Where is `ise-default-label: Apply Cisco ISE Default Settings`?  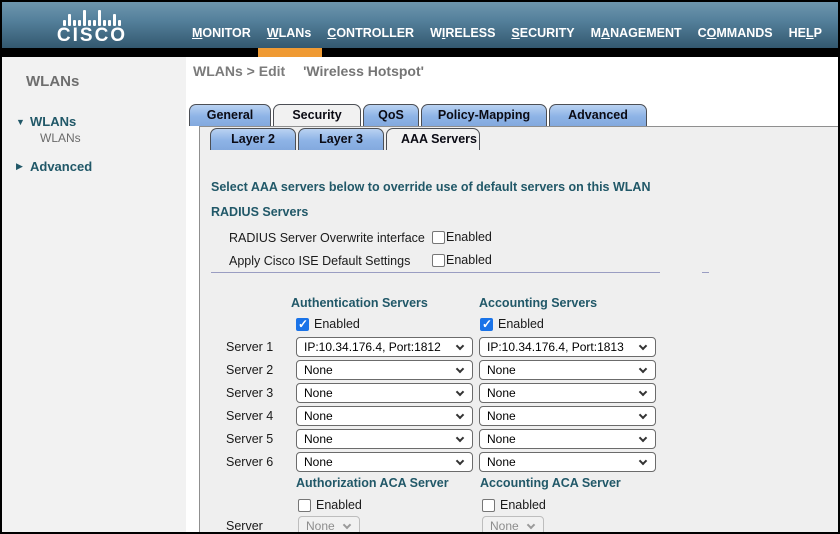
ise-default-label: Apply Cisco ISE Default Settings is located at coordinates (320, 261).